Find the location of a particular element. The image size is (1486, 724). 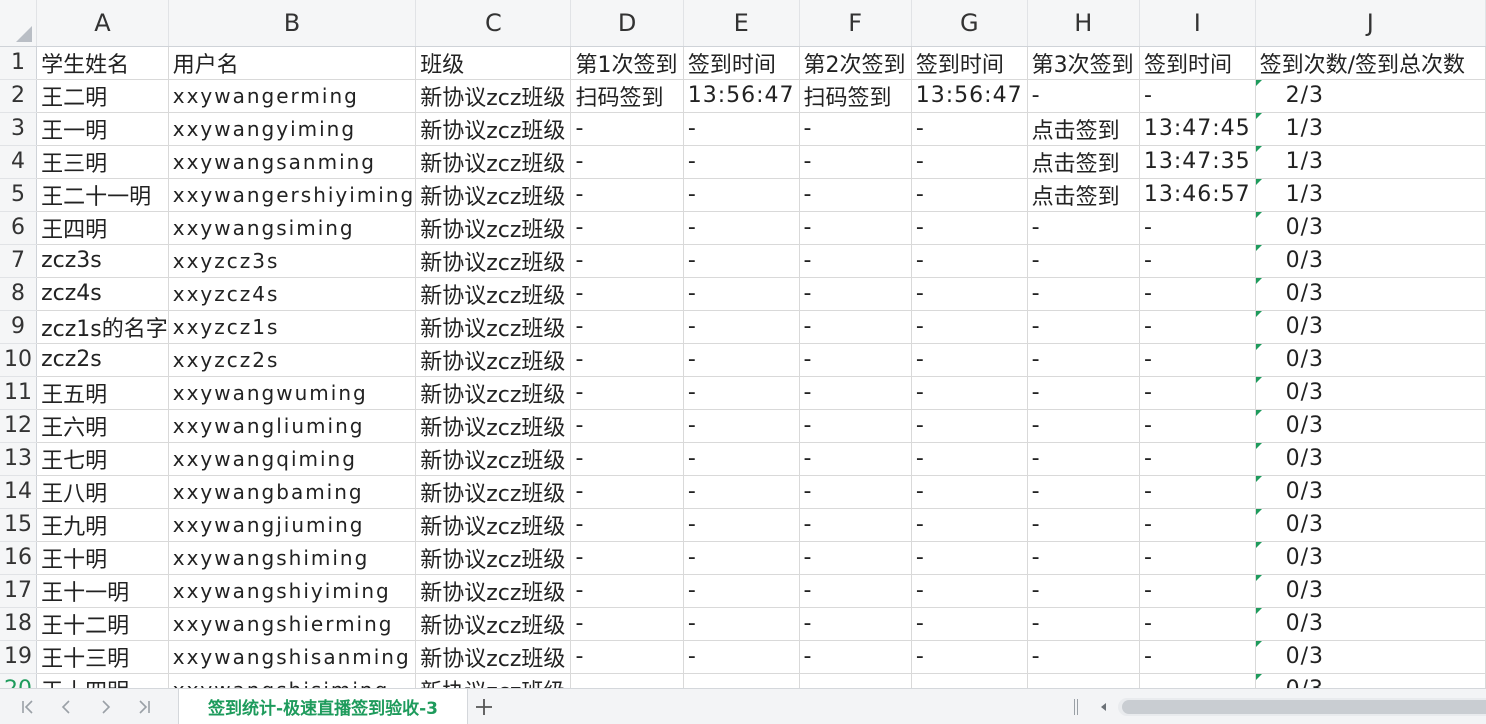

cell: 王二明 is located at coordinates (102, 96).